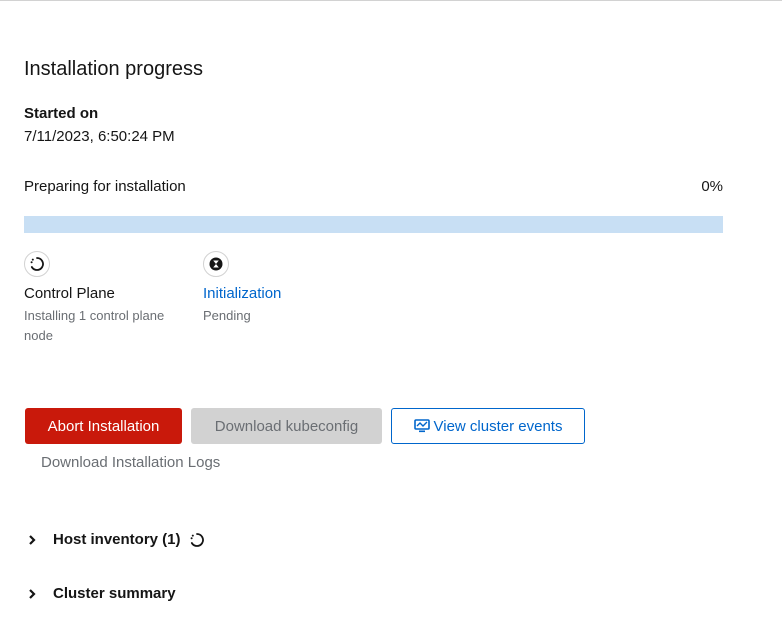 This screenshot has width=782, height=626. I want to click on monitor-icon, so click(421, 426).